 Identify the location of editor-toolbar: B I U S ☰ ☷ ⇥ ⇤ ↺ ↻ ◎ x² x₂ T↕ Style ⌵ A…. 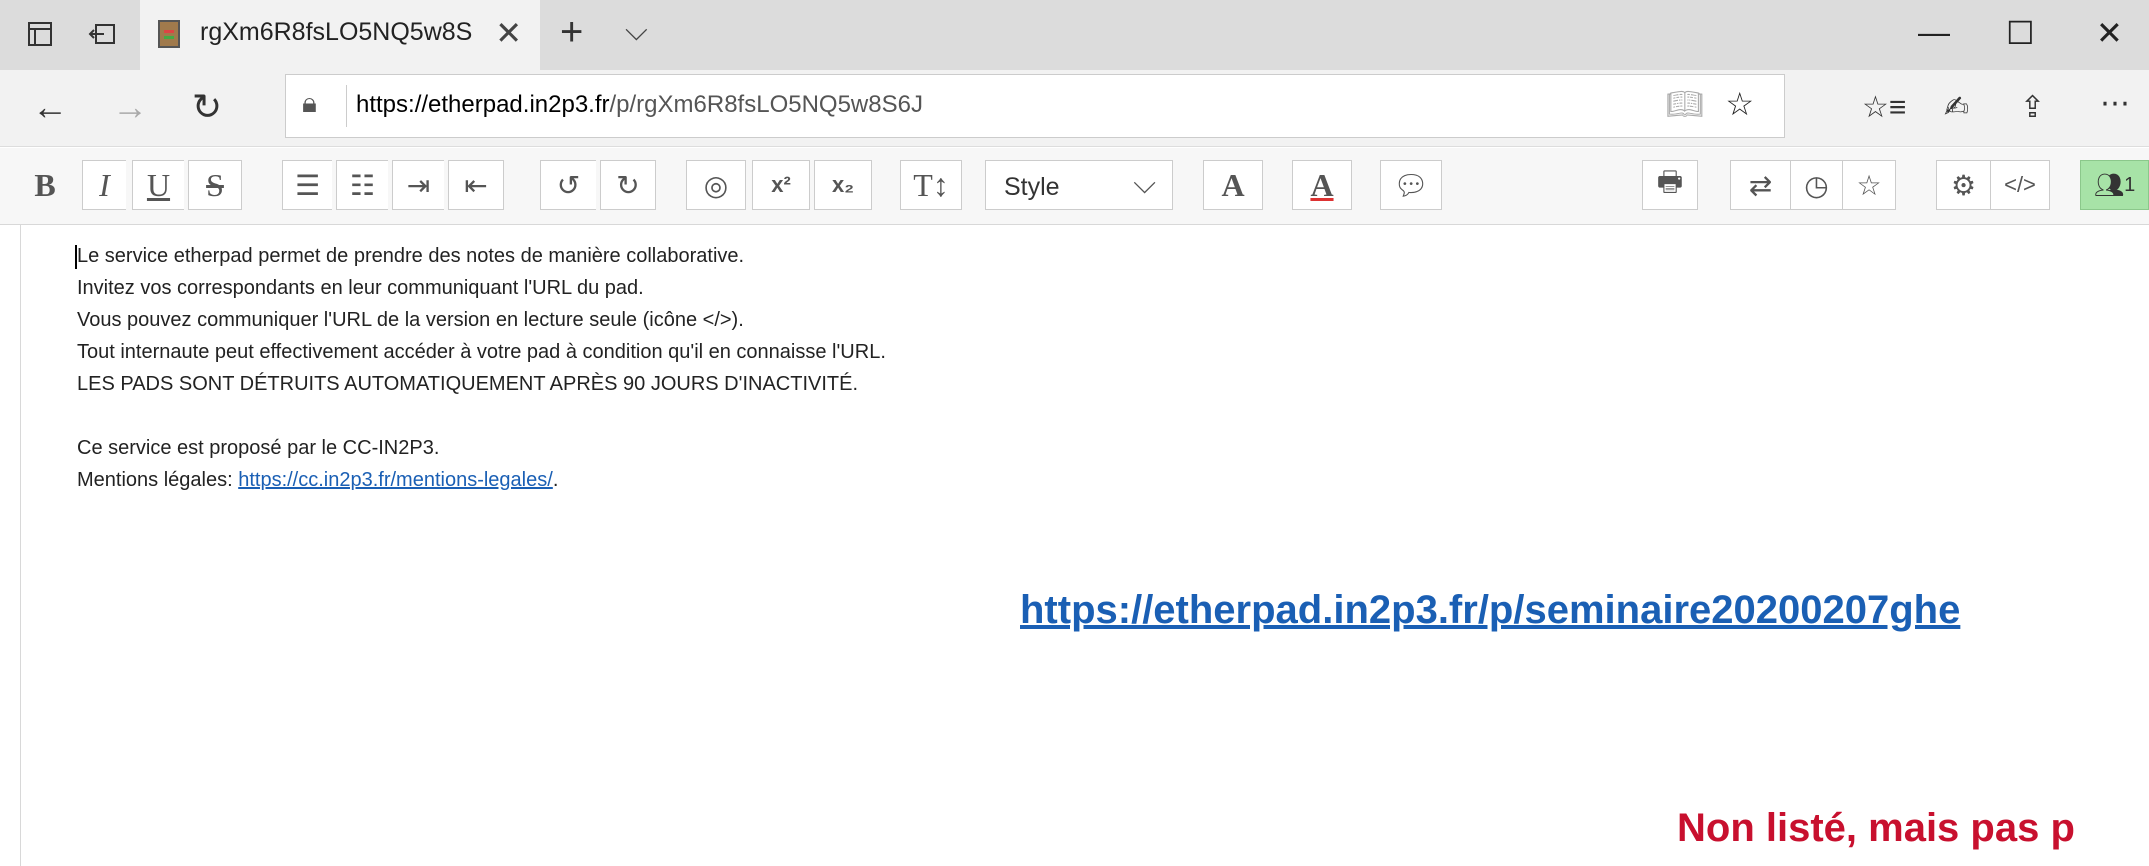
(1074, 186).